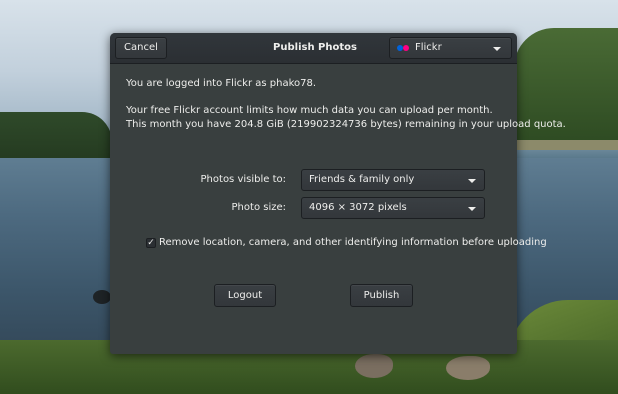 The width and height of the screenshot is (618, 394). I want to click on wallpaper-shore, so click(566, 145).